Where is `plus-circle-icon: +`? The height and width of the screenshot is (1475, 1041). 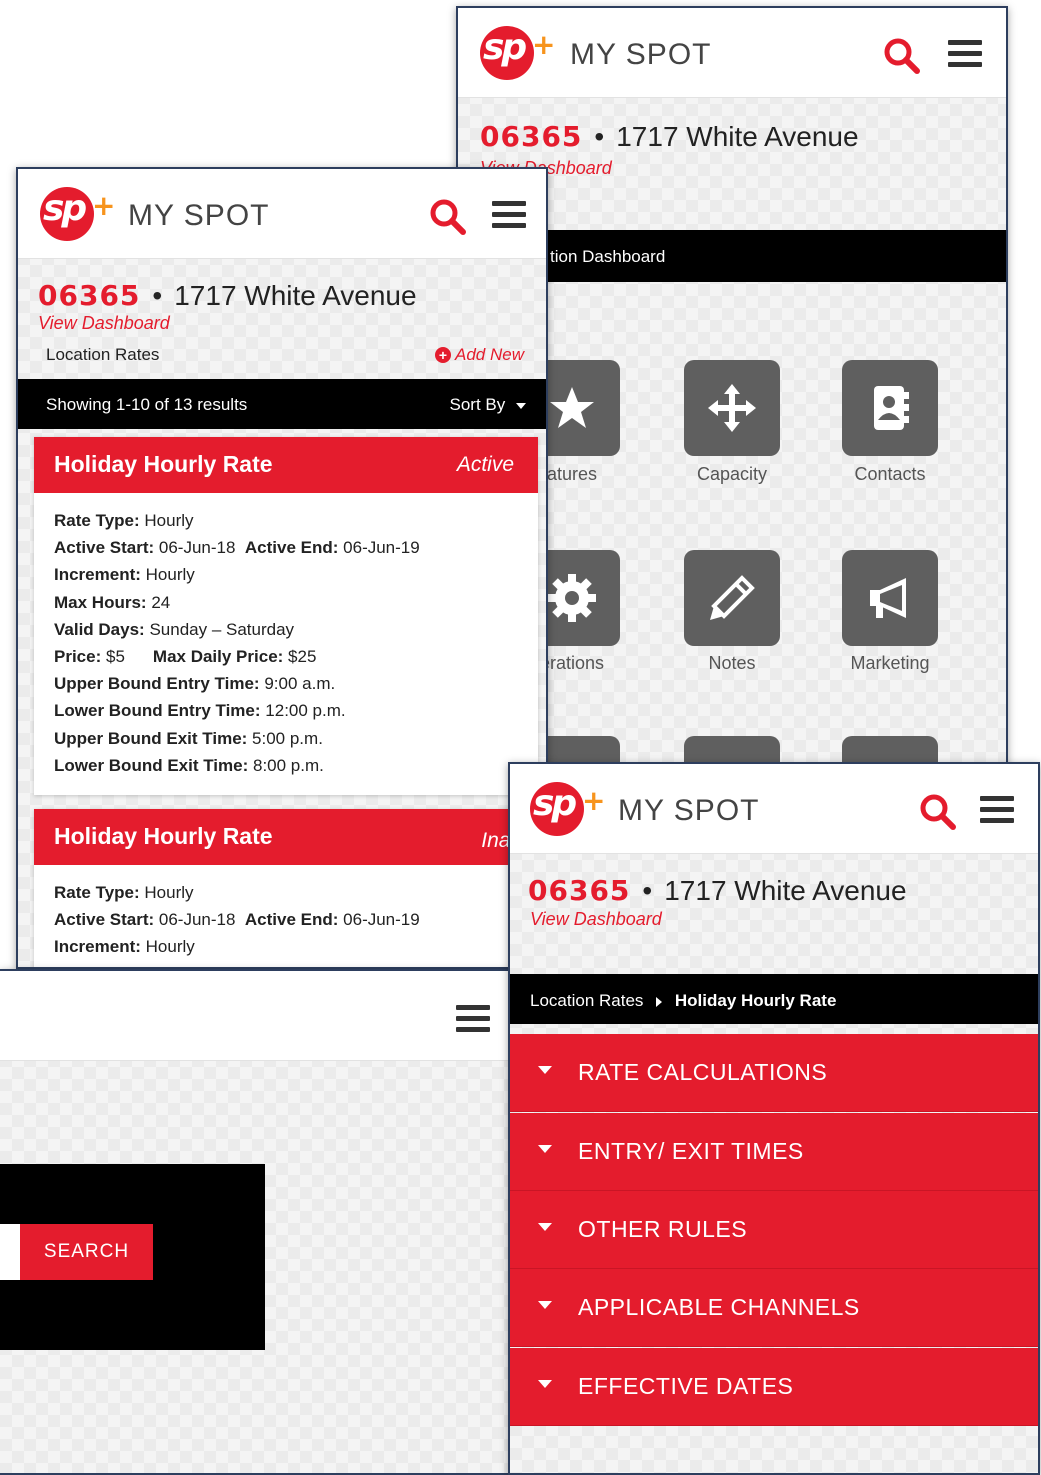
plus-circle-icon: + is located at coordinates (443, 355).